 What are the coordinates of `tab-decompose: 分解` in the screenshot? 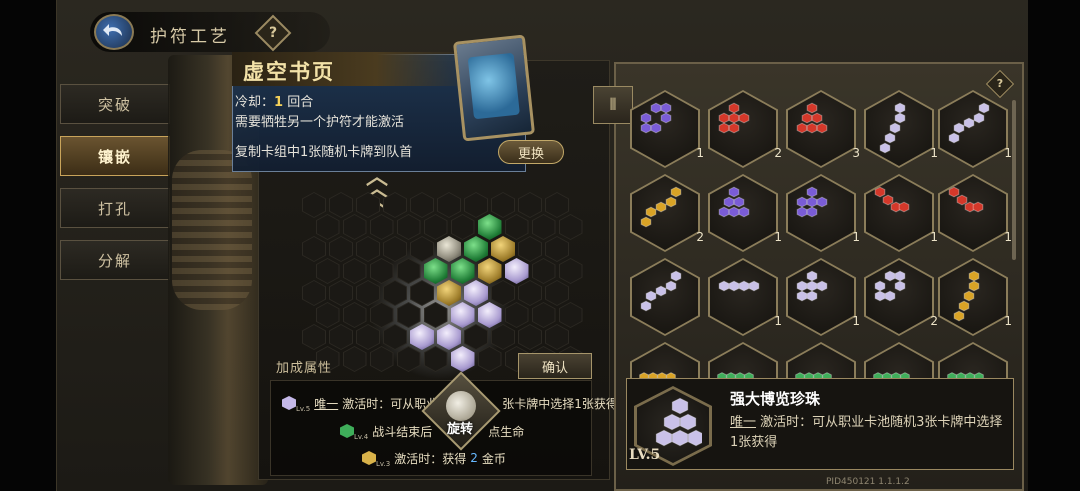 It's located at (115, 260).